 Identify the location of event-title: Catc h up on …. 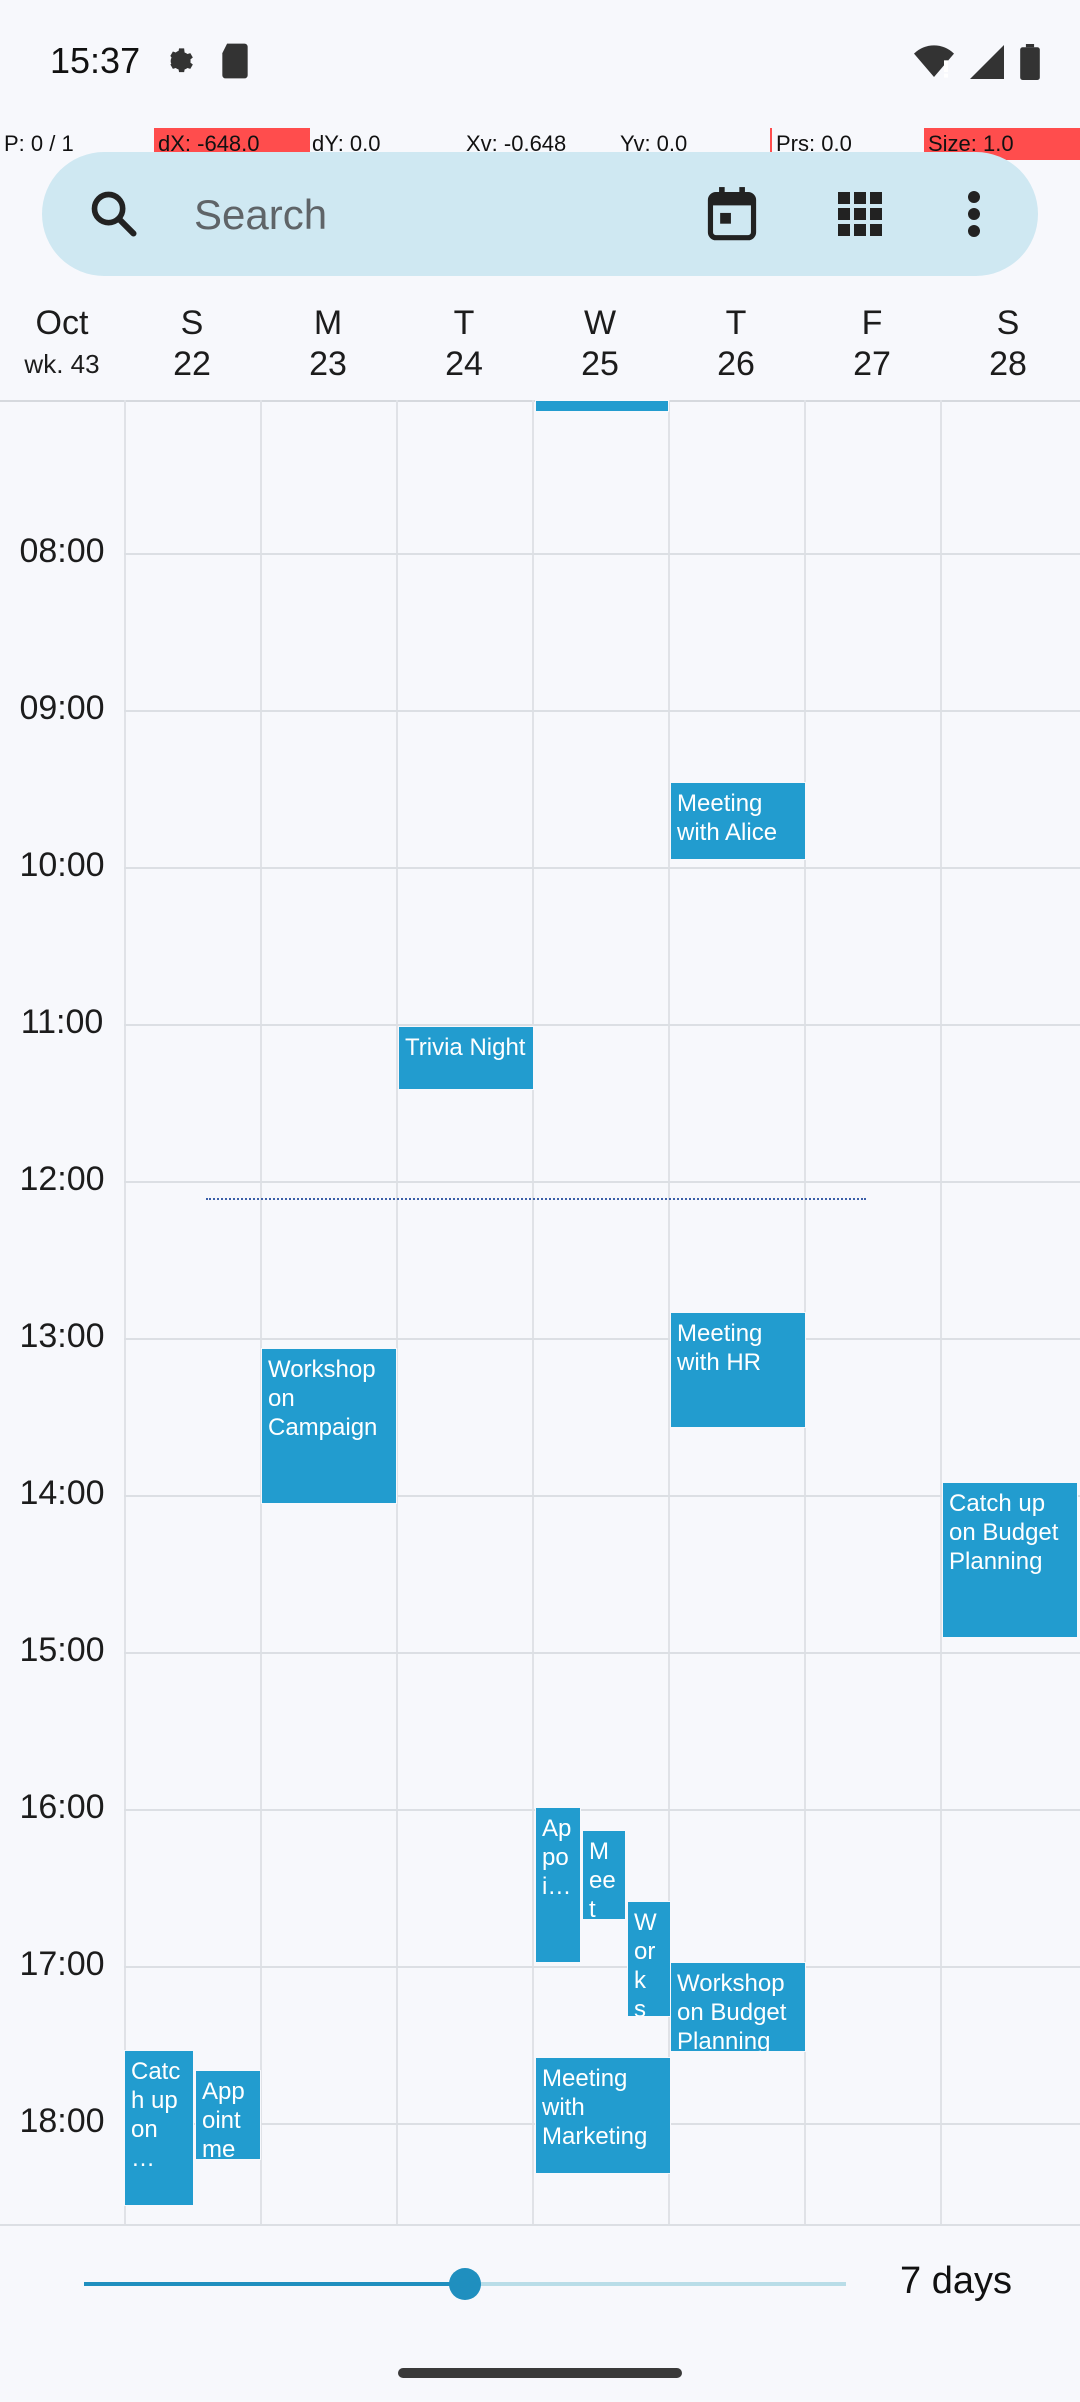
(156, 2115).